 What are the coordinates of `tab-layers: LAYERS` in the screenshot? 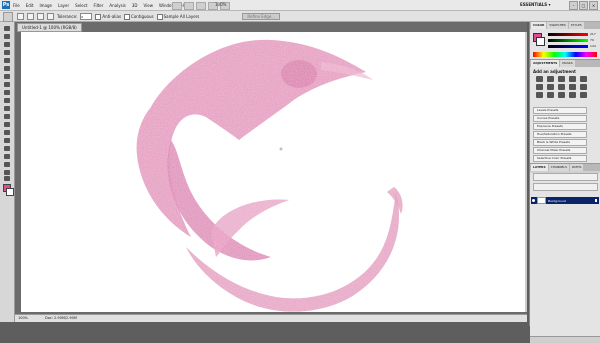 It's located at (539, 167).